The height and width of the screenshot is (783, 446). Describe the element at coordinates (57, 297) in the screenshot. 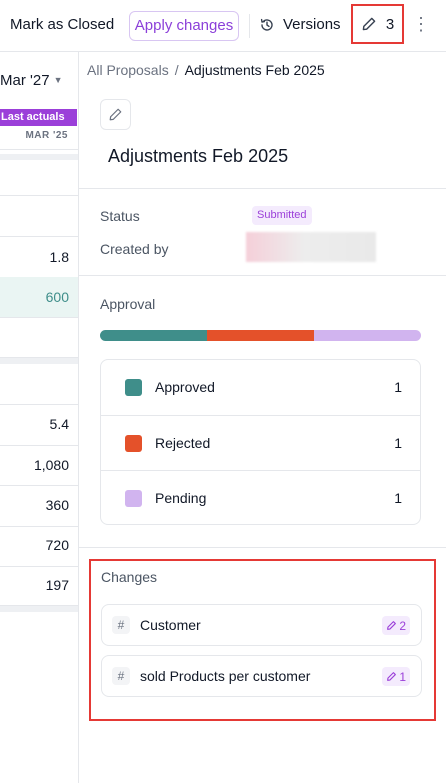

I see `table-cell: 600` at that location.